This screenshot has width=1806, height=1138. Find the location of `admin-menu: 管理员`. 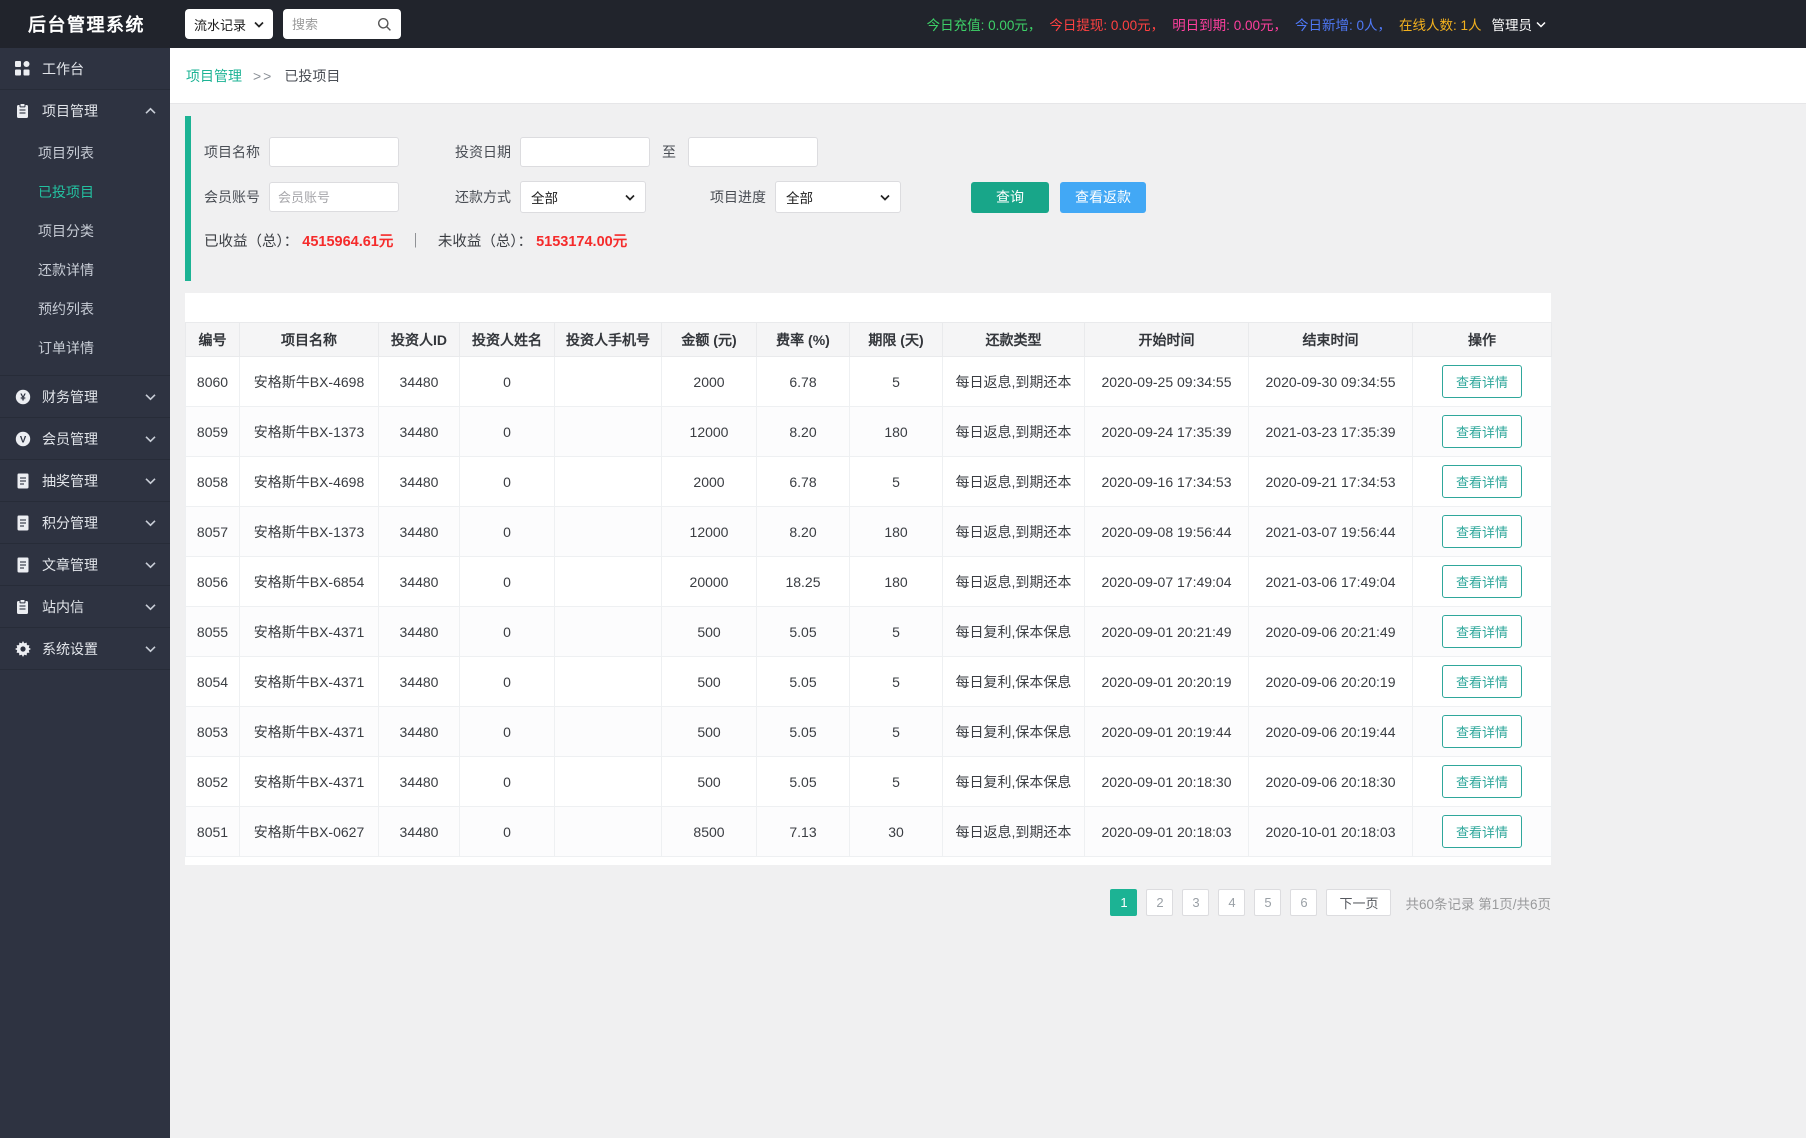

admin-menu: 管理员 is located at coordinates (1519, 24).